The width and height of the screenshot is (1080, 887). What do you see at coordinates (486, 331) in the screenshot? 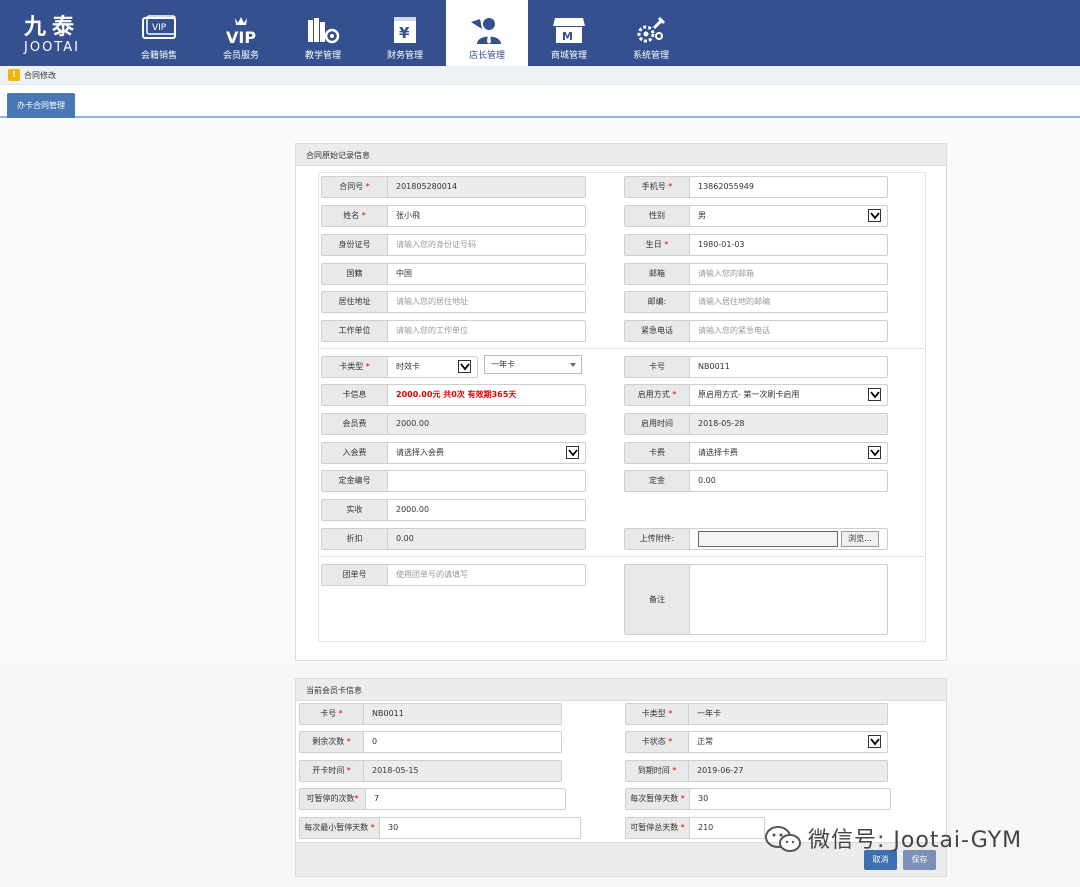
I see `workplace-input: 请输入您的工作单位` at bounding box center [486, 331].